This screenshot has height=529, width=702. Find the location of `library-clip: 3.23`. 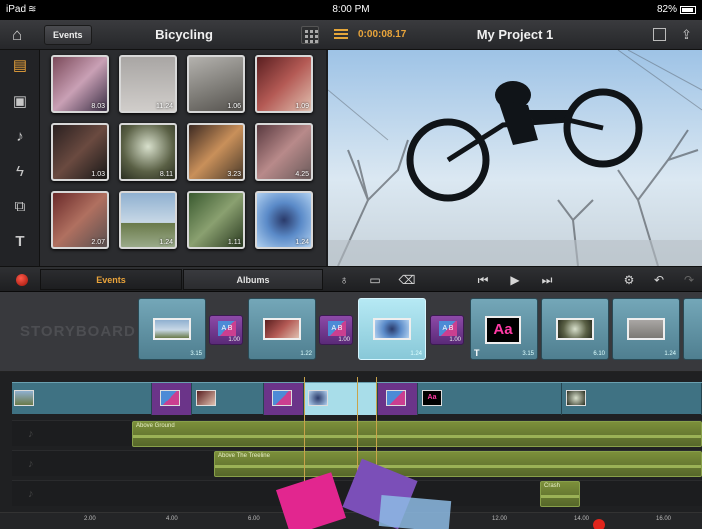

library-clip: 3.23 is located at coordinates (216, 152).